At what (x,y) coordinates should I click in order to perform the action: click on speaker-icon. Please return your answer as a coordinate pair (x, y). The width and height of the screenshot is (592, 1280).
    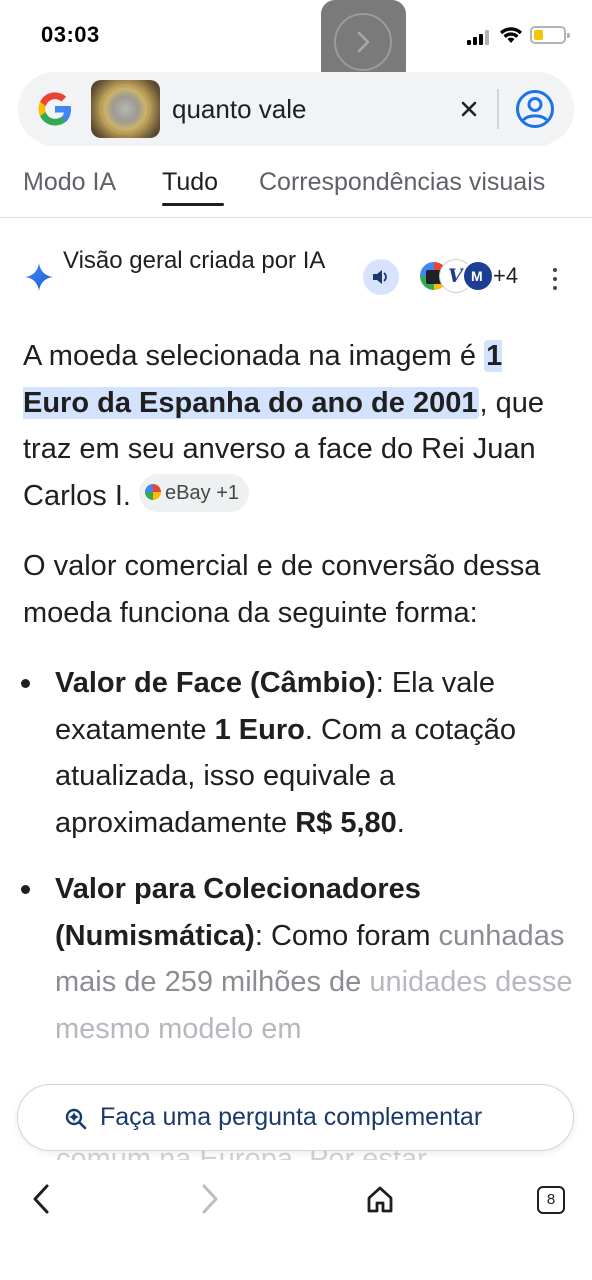
    Looking at the image, I should click on (380, 277).